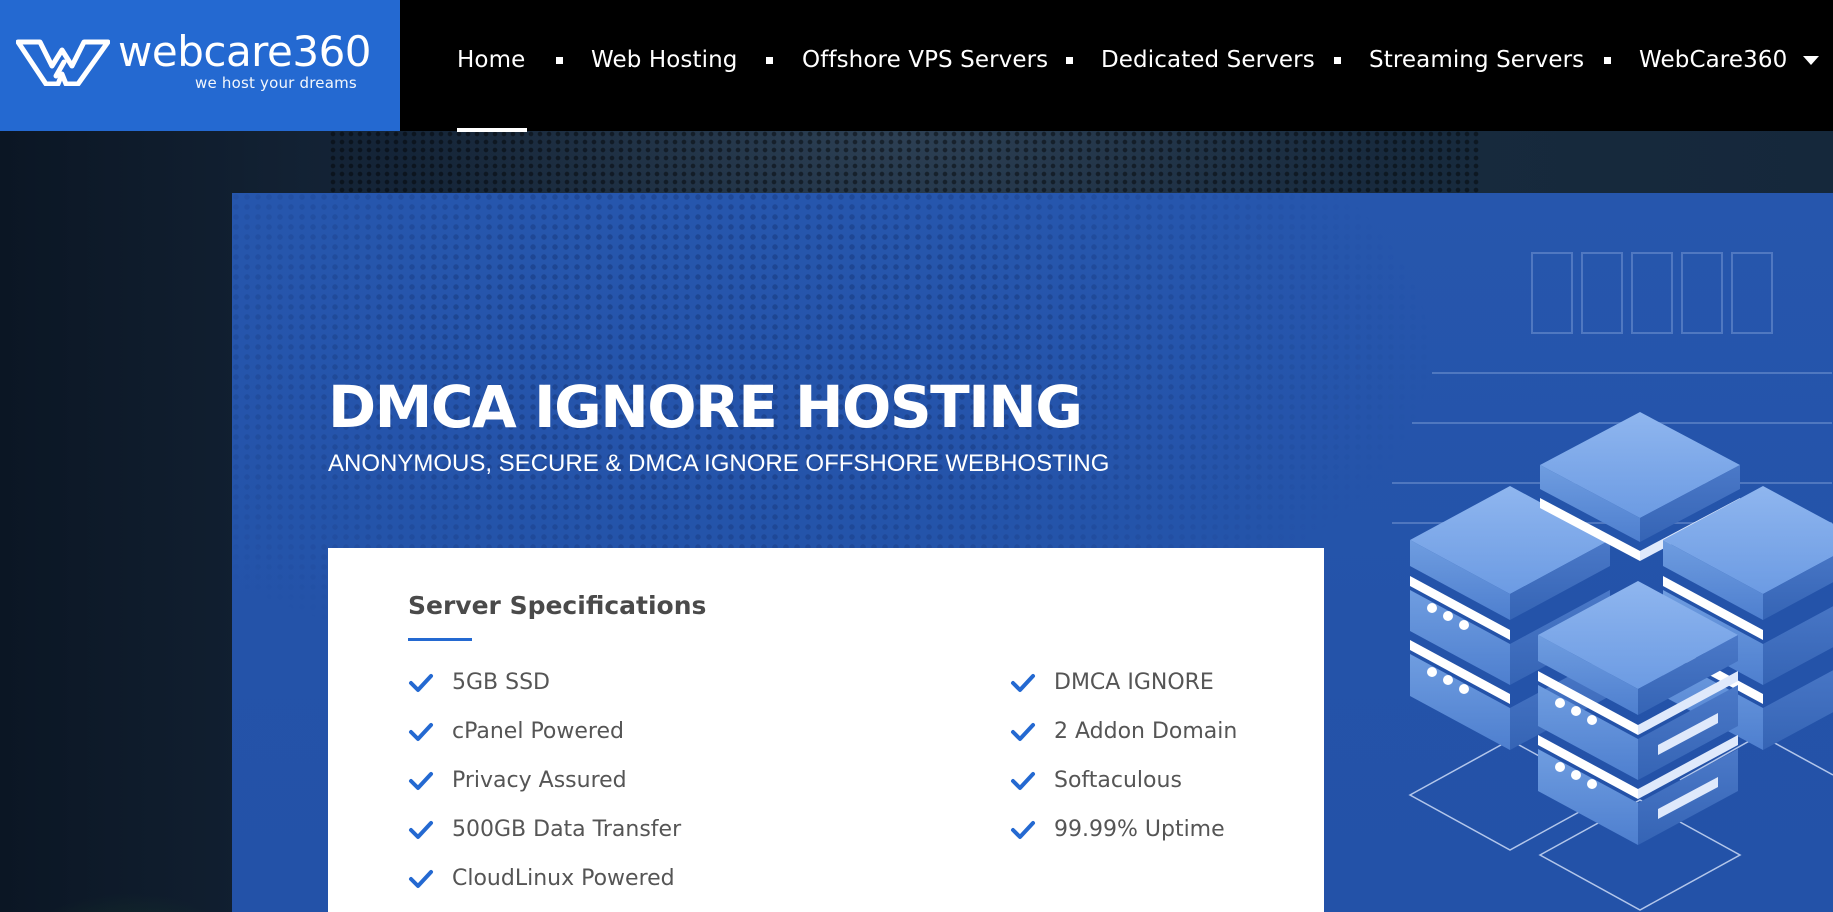 Image resolution: width=1833 pixels, height=912 pixels. What do you see at coordinates (492, 130) in the screenshot?
I see `nav-active-indicator` at bounding box center [492, 130].